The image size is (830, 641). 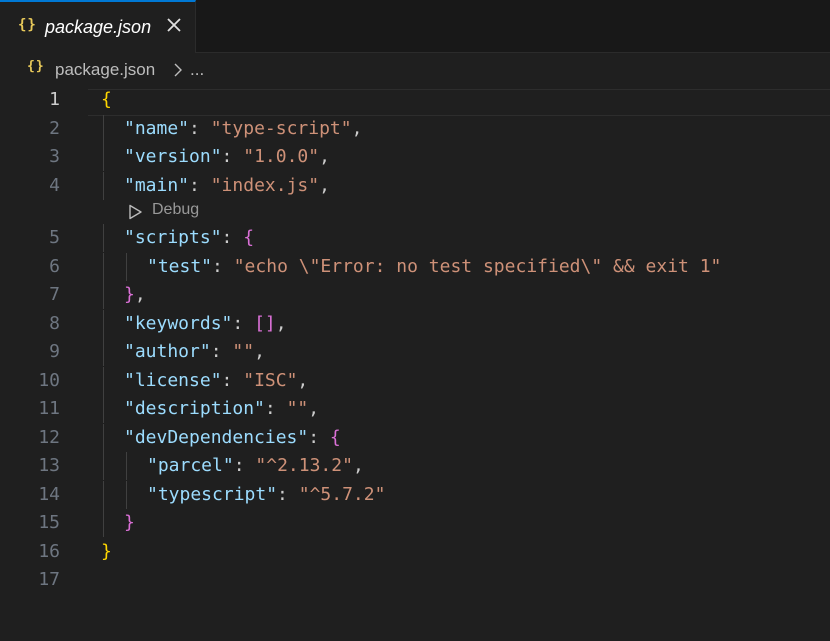 What do you see at coordinates (281, 156) in the screenshot?
I see `code-token: "1.0.0"` at bounding box center [281, 156].